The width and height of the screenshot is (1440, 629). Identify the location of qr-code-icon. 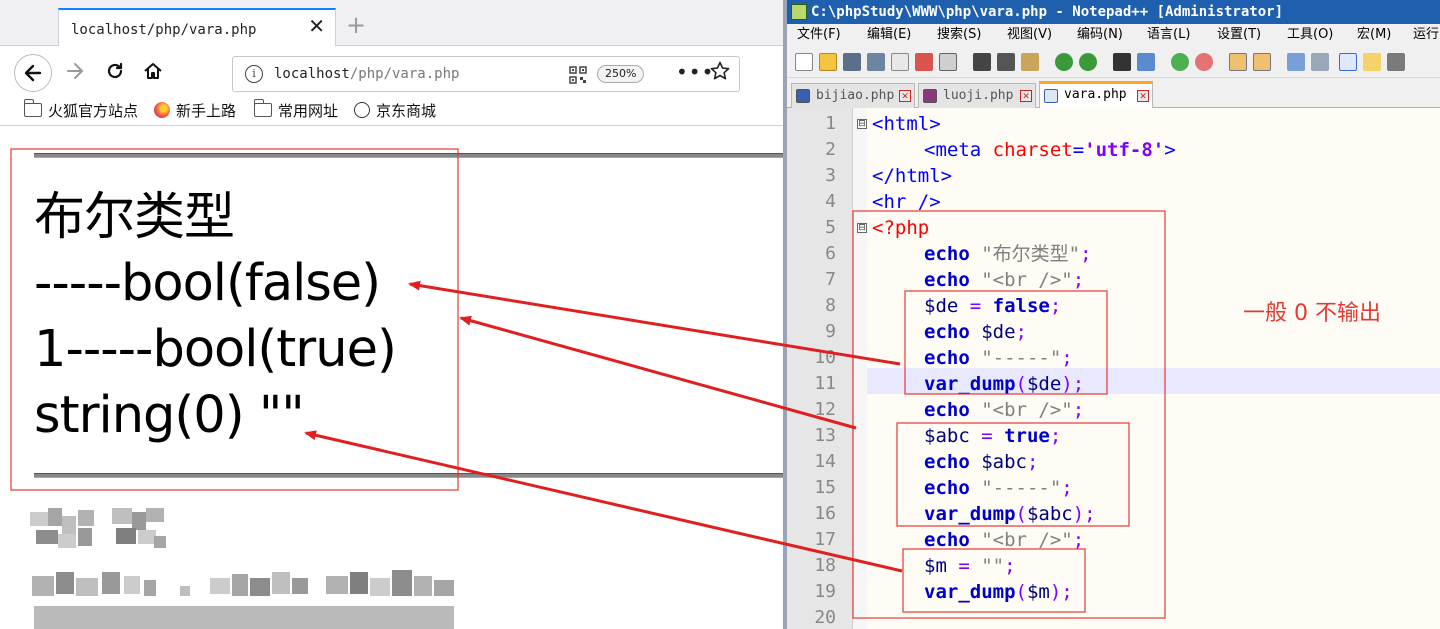
(578, 75).